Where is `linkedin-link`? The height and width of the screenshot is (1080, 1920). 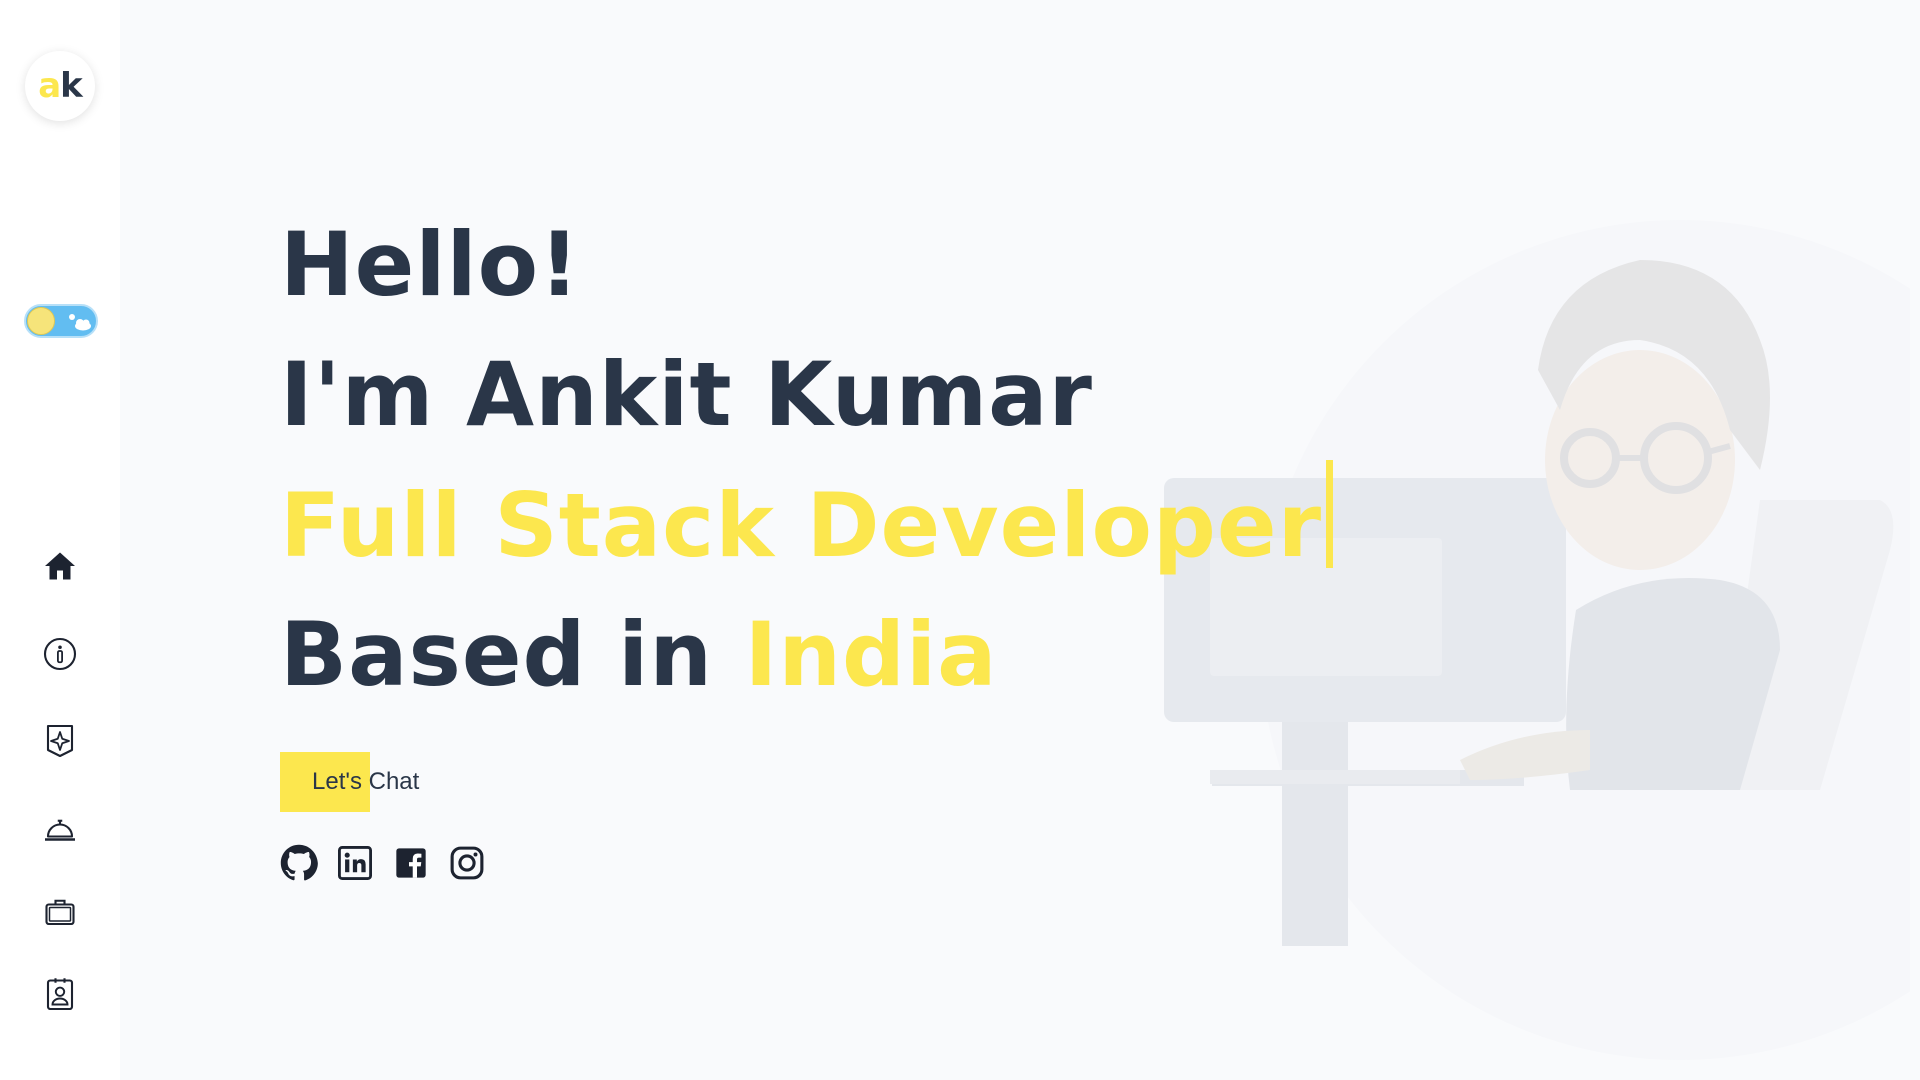 linkedin-link is located at coordinates (355, 863).